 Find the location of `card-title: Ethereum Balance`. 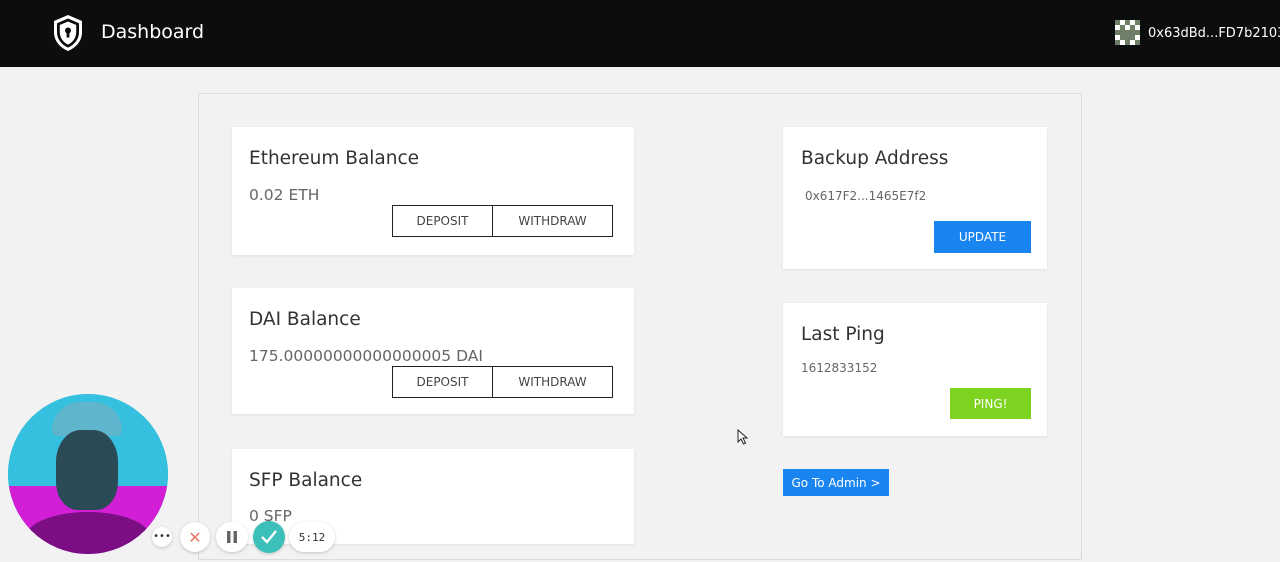

card-title: Ethereum Balance is located at coordinates (334, 158).